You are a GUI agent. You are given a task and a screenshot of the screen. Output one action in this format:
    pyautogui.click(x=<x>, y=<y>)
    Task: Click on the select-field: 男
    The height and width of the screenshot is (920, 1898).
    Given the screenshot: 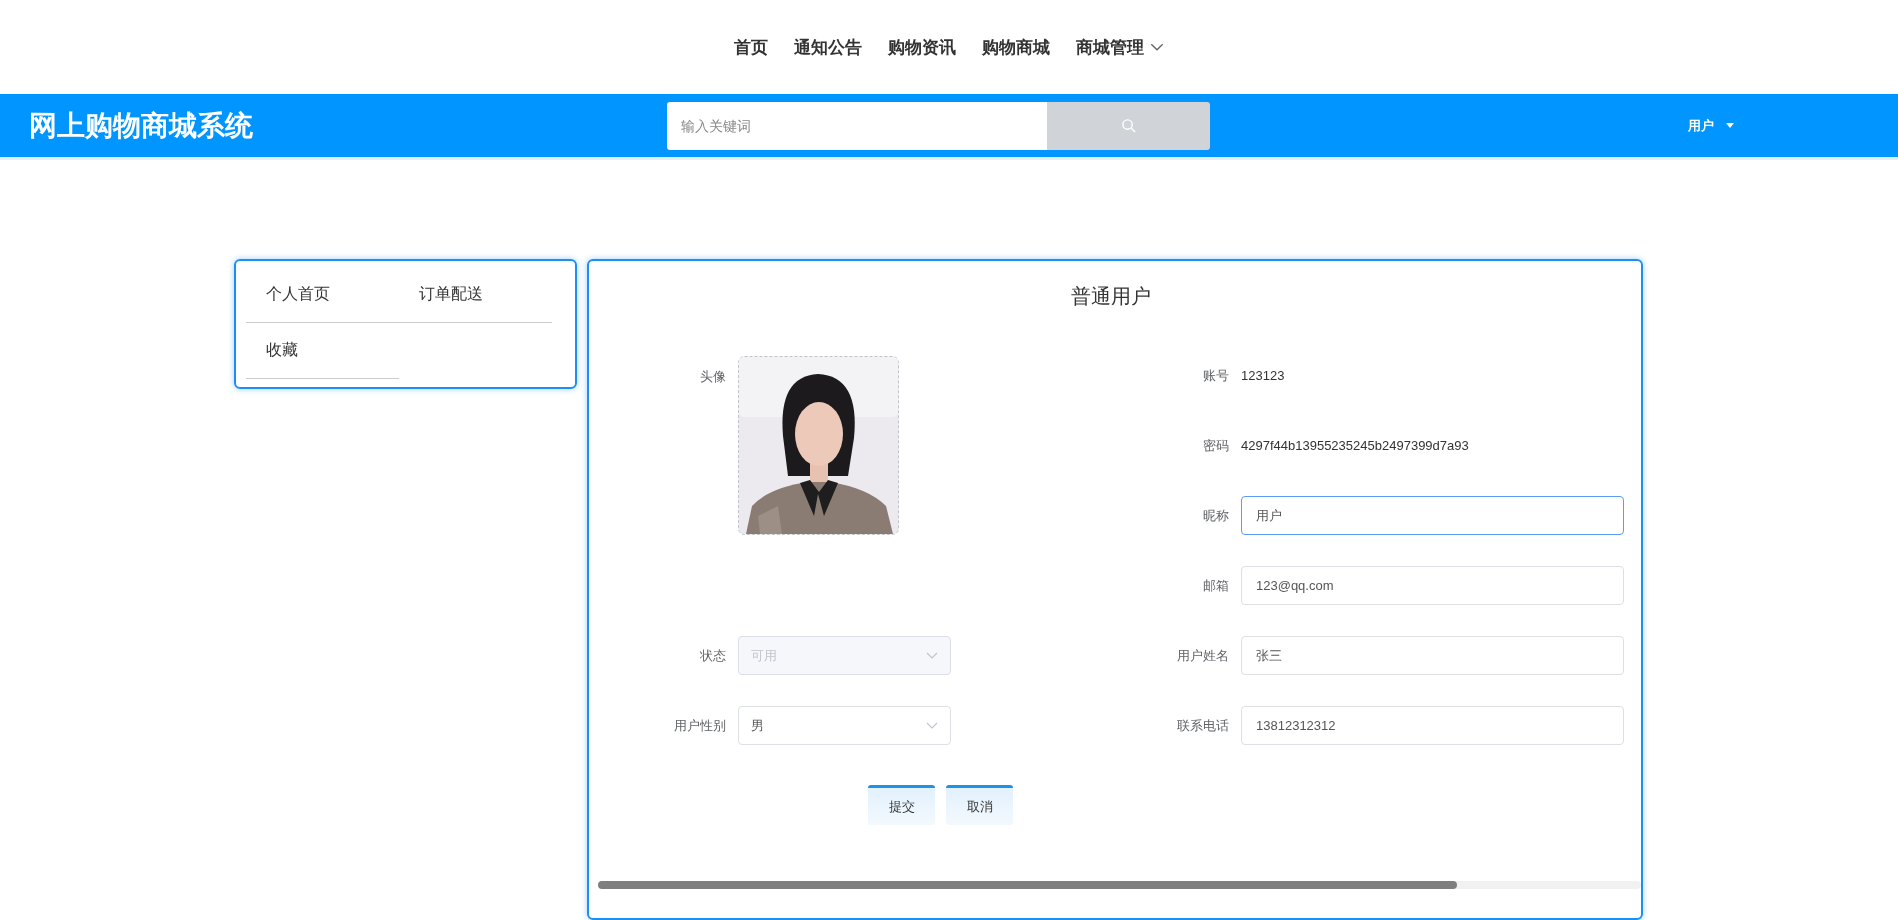 What is the action you would take?
    pyautogui.click(x=844, y=725)
    